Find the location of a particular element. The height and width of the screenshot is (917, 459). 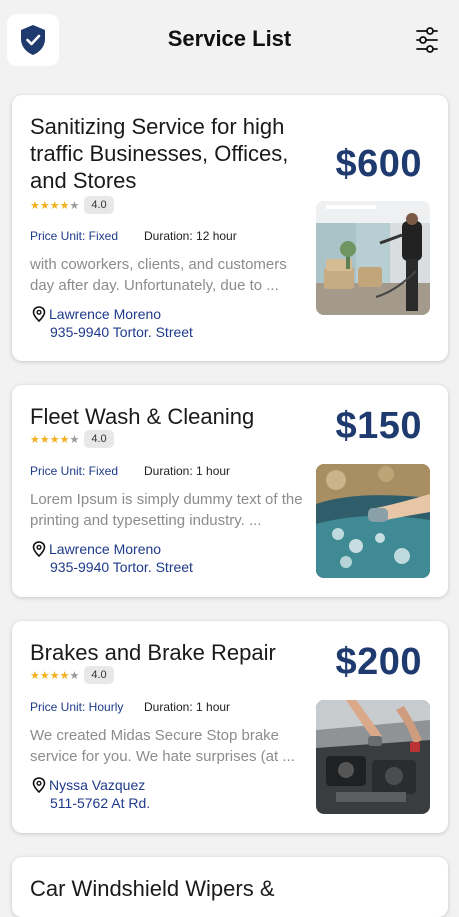

app-header: Service List is located at coordinates (229, 40).